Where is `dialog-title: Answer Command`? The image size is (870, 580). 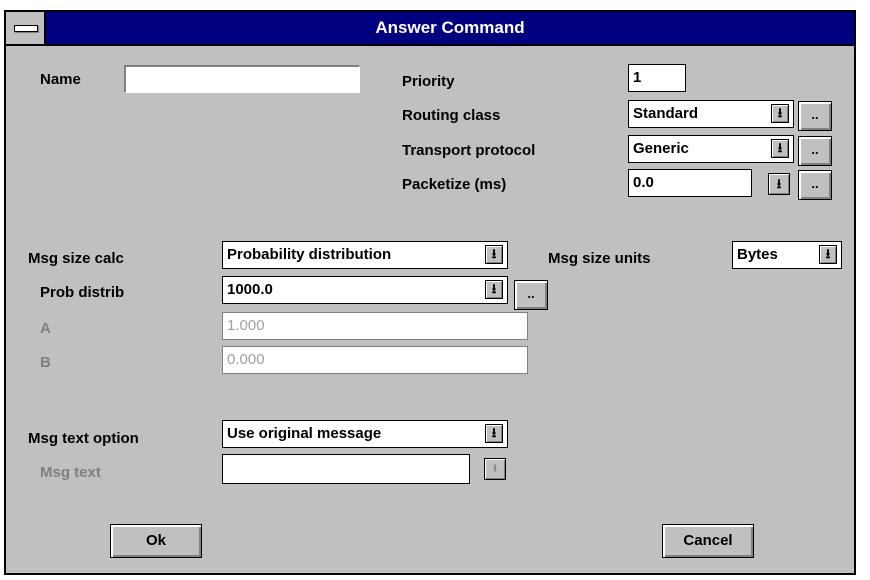 dialog-title: Answer Command is located at coordinates (450, 27).